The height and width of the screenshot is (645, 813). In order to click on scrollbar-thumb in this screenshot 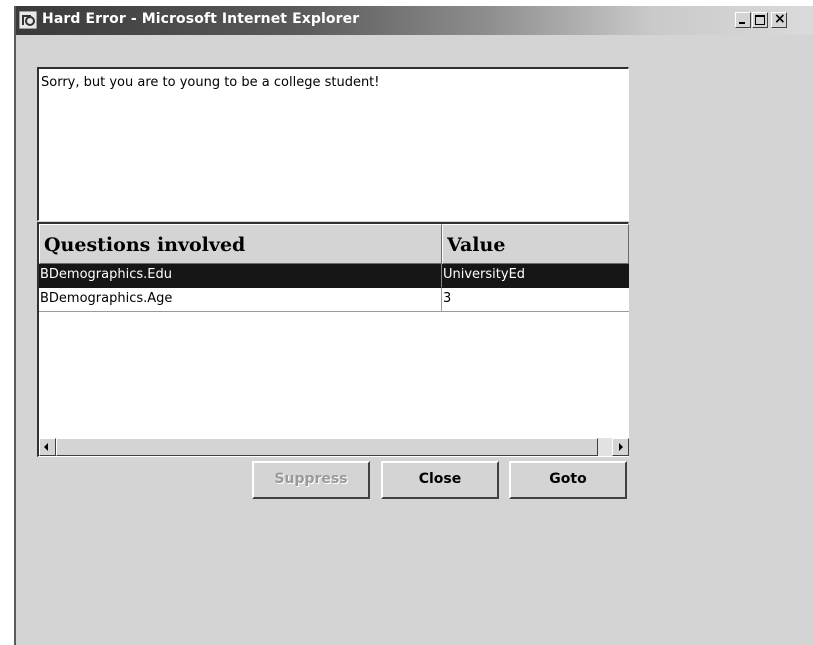, I will do `click(327, 447)`.